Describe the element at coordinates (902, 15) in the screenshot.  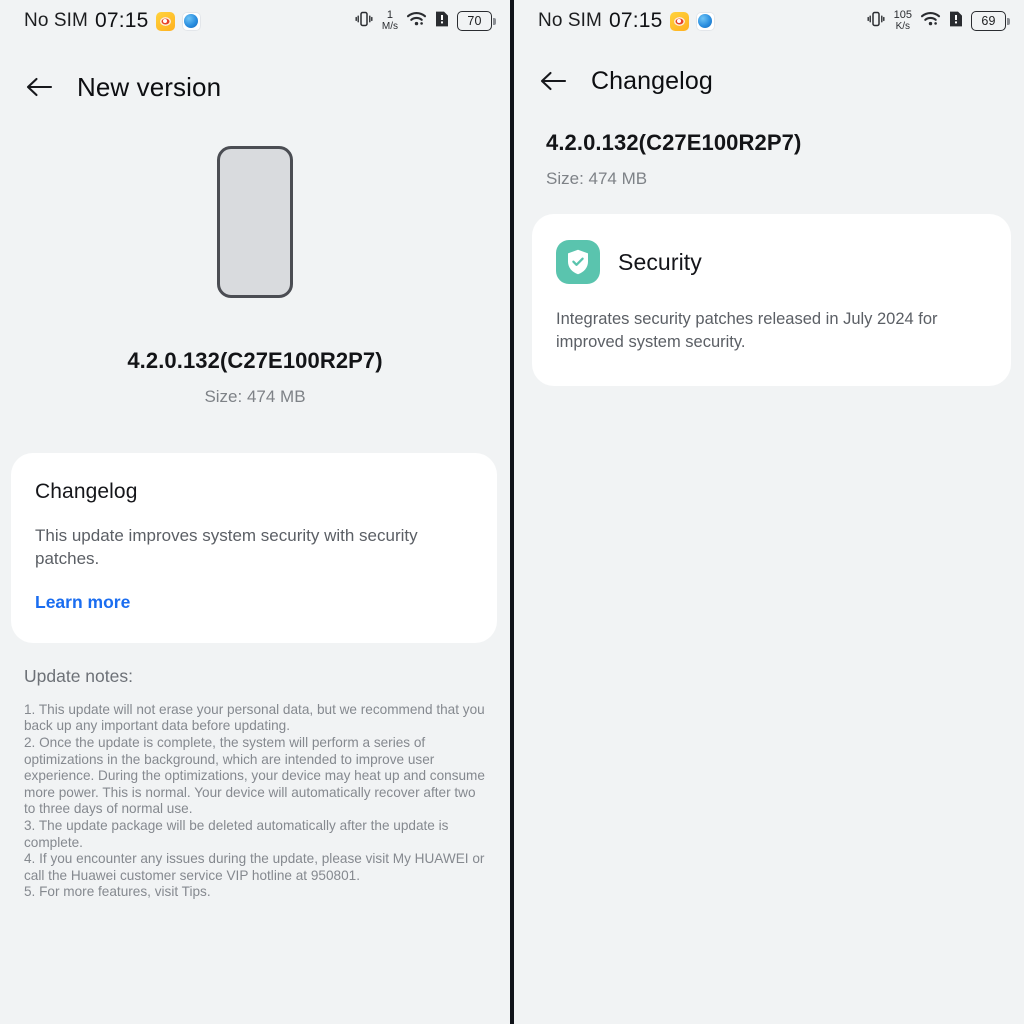
I see `network-speed-value: 105` at that location.